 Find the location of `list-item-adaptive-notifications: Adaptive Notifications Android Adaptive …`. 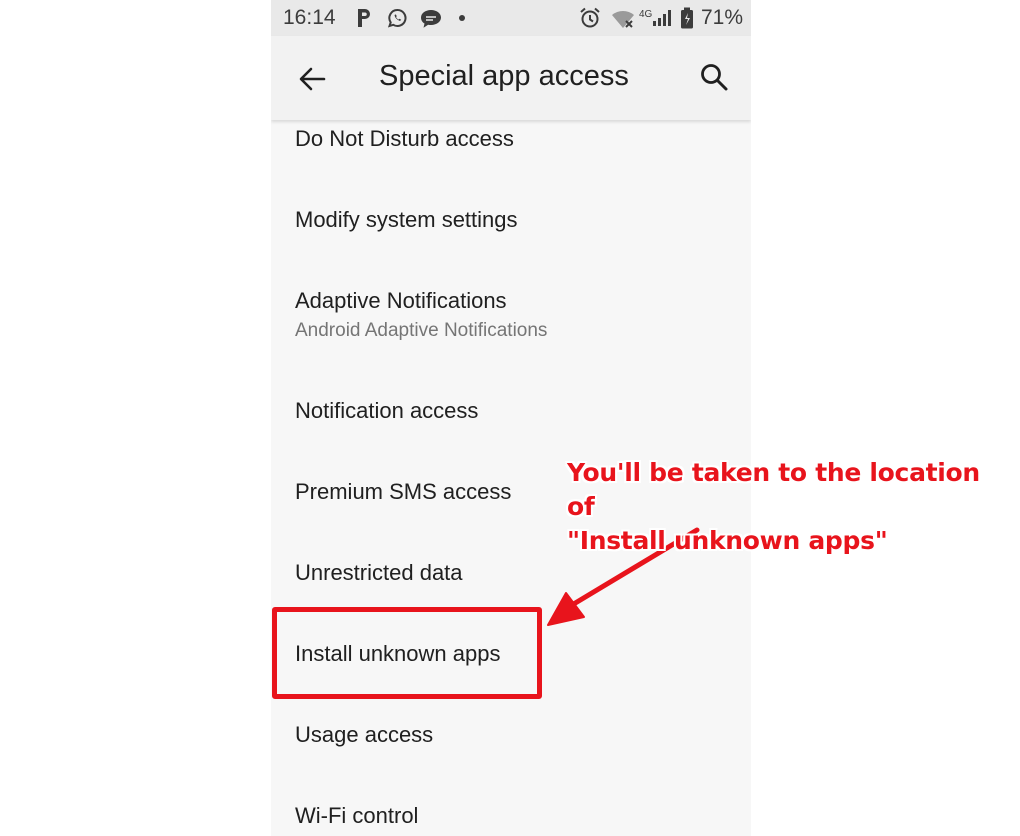

list-item-adaptive-notifications: Adaptive Notifications Android Adaptive … is located at coordinates (511, 318).